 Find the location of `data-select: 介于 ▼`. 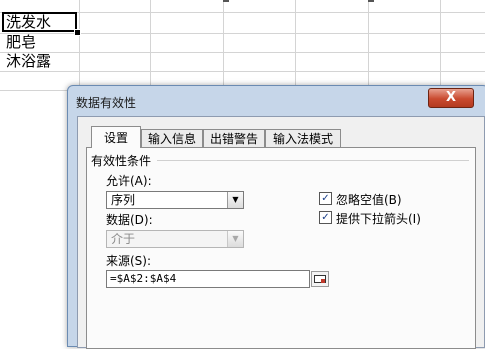

data-select: 介于 ▼ is located at coordinates (175, 239).